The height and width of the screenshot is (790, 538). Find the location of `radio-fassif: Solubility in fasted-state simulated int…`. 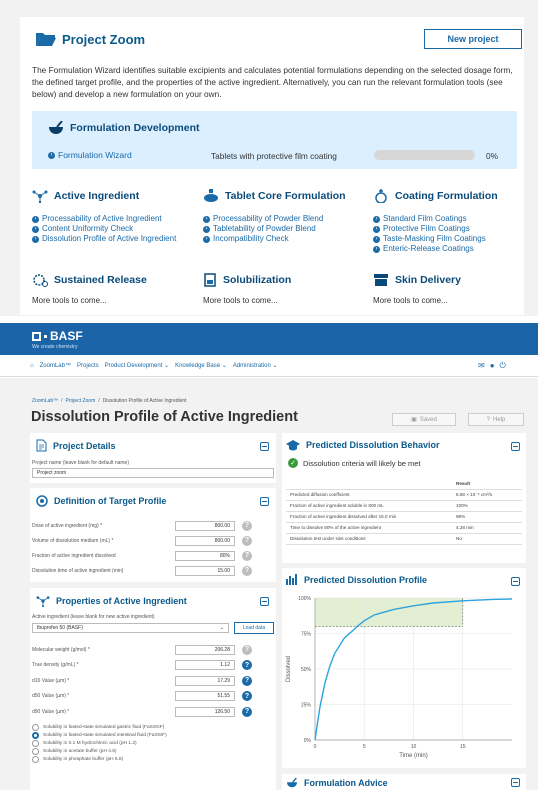

radio-fassif: Solubility in fasted-state simulated int… is located at coordinates (99, 735).